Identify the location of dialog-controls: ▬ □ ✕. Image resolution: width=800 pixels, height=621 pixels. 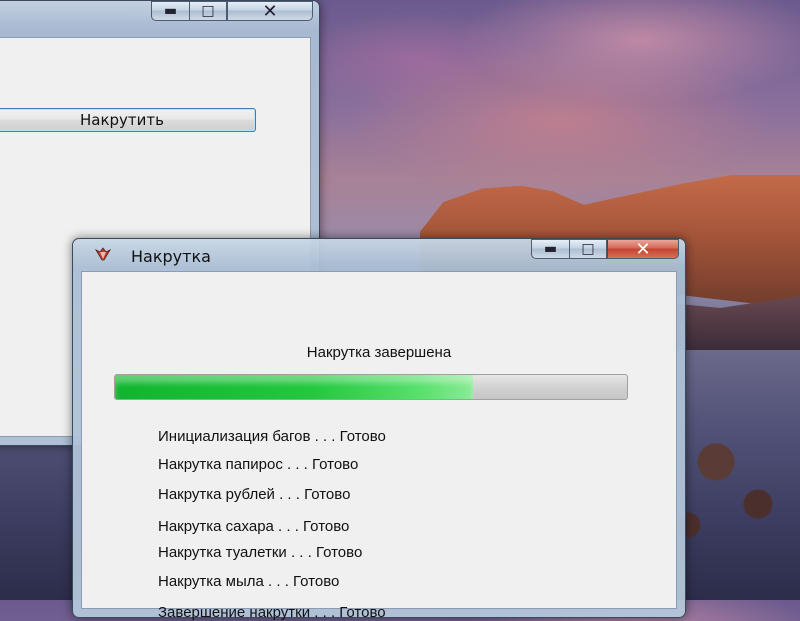
(605, 249).